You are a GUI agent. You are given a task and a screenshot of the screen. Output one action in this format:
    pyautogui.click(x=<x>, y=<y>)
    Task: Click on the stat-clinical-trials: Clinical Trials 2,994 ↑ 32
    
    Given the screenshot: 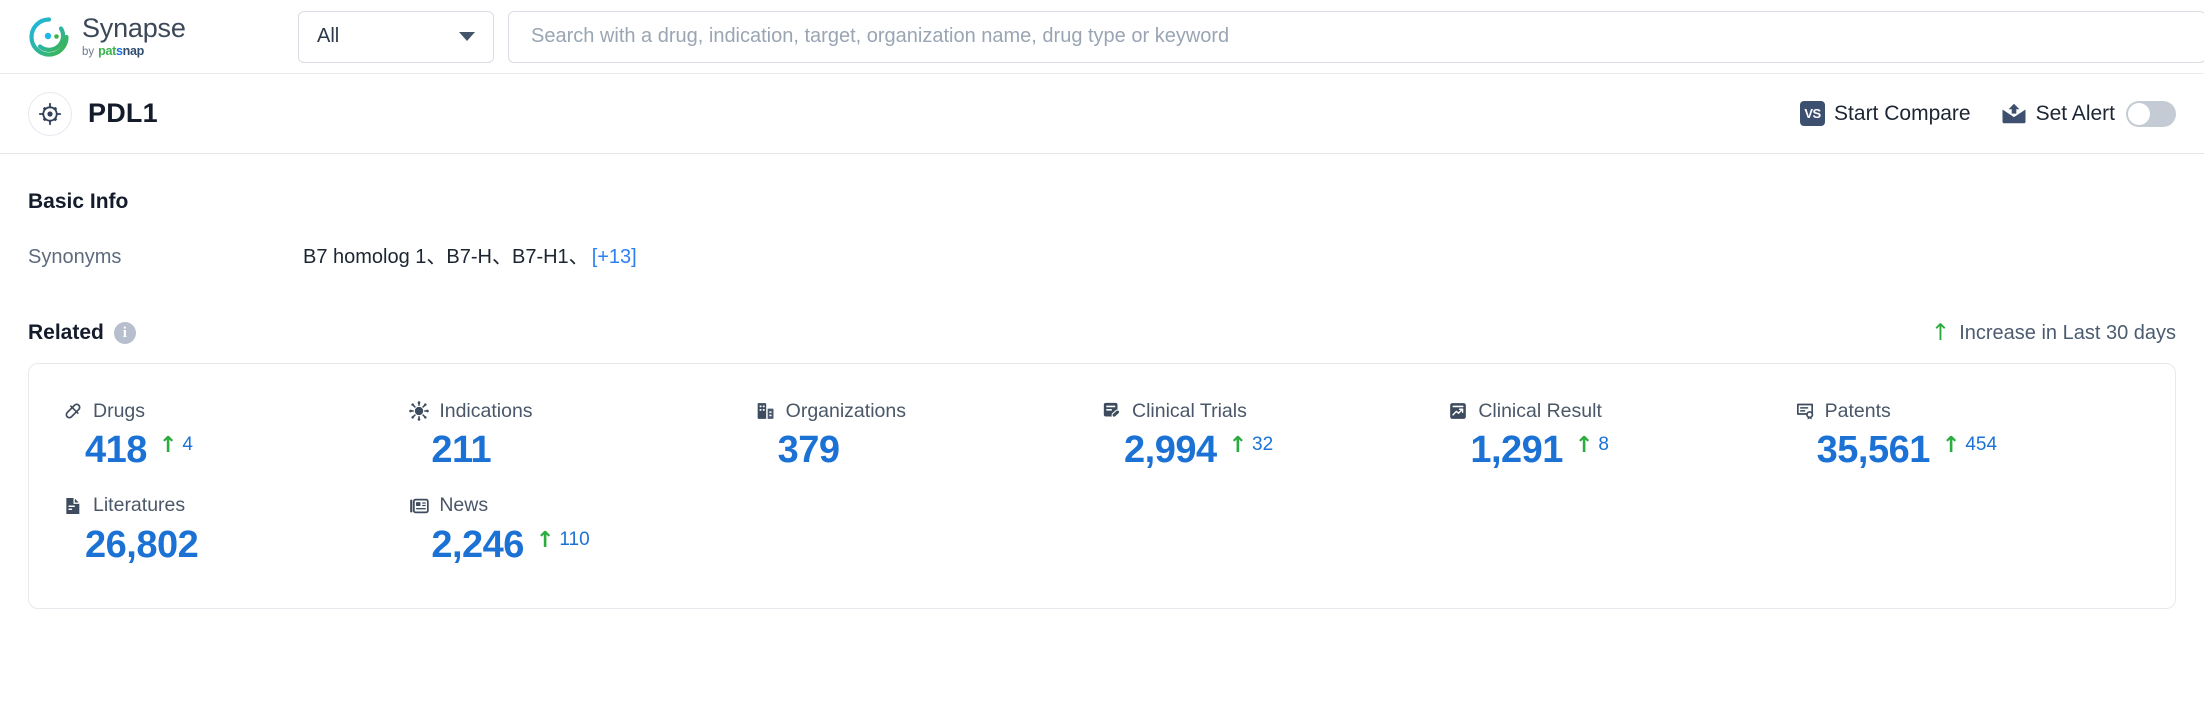 What is the action you would take?
    pyautogui.click(x=1275, y=435)
    